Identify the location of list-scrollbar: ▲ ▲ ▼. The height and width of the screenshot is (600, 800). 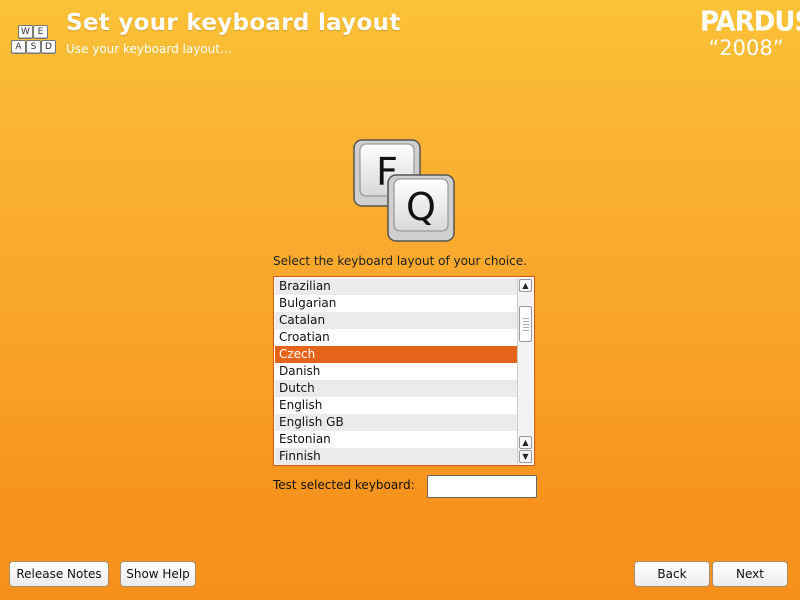
(525, 371).